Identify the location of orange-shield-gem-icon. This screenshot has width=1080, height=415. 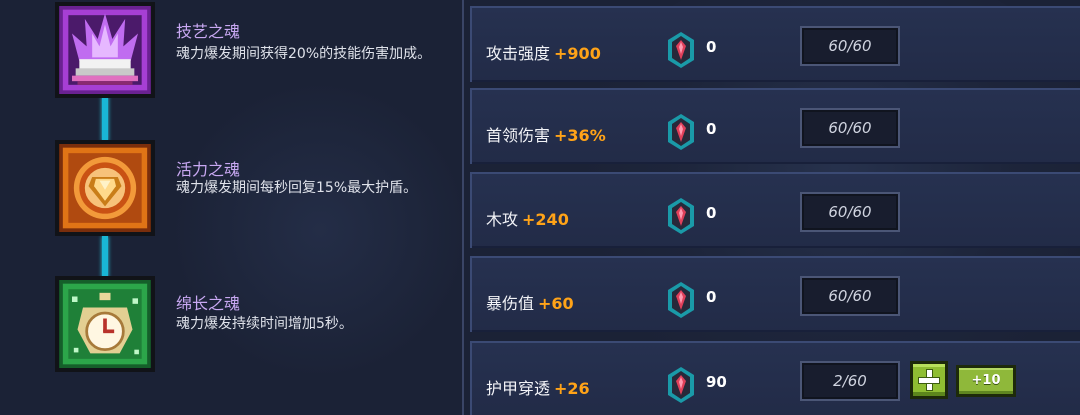
(105, 188).